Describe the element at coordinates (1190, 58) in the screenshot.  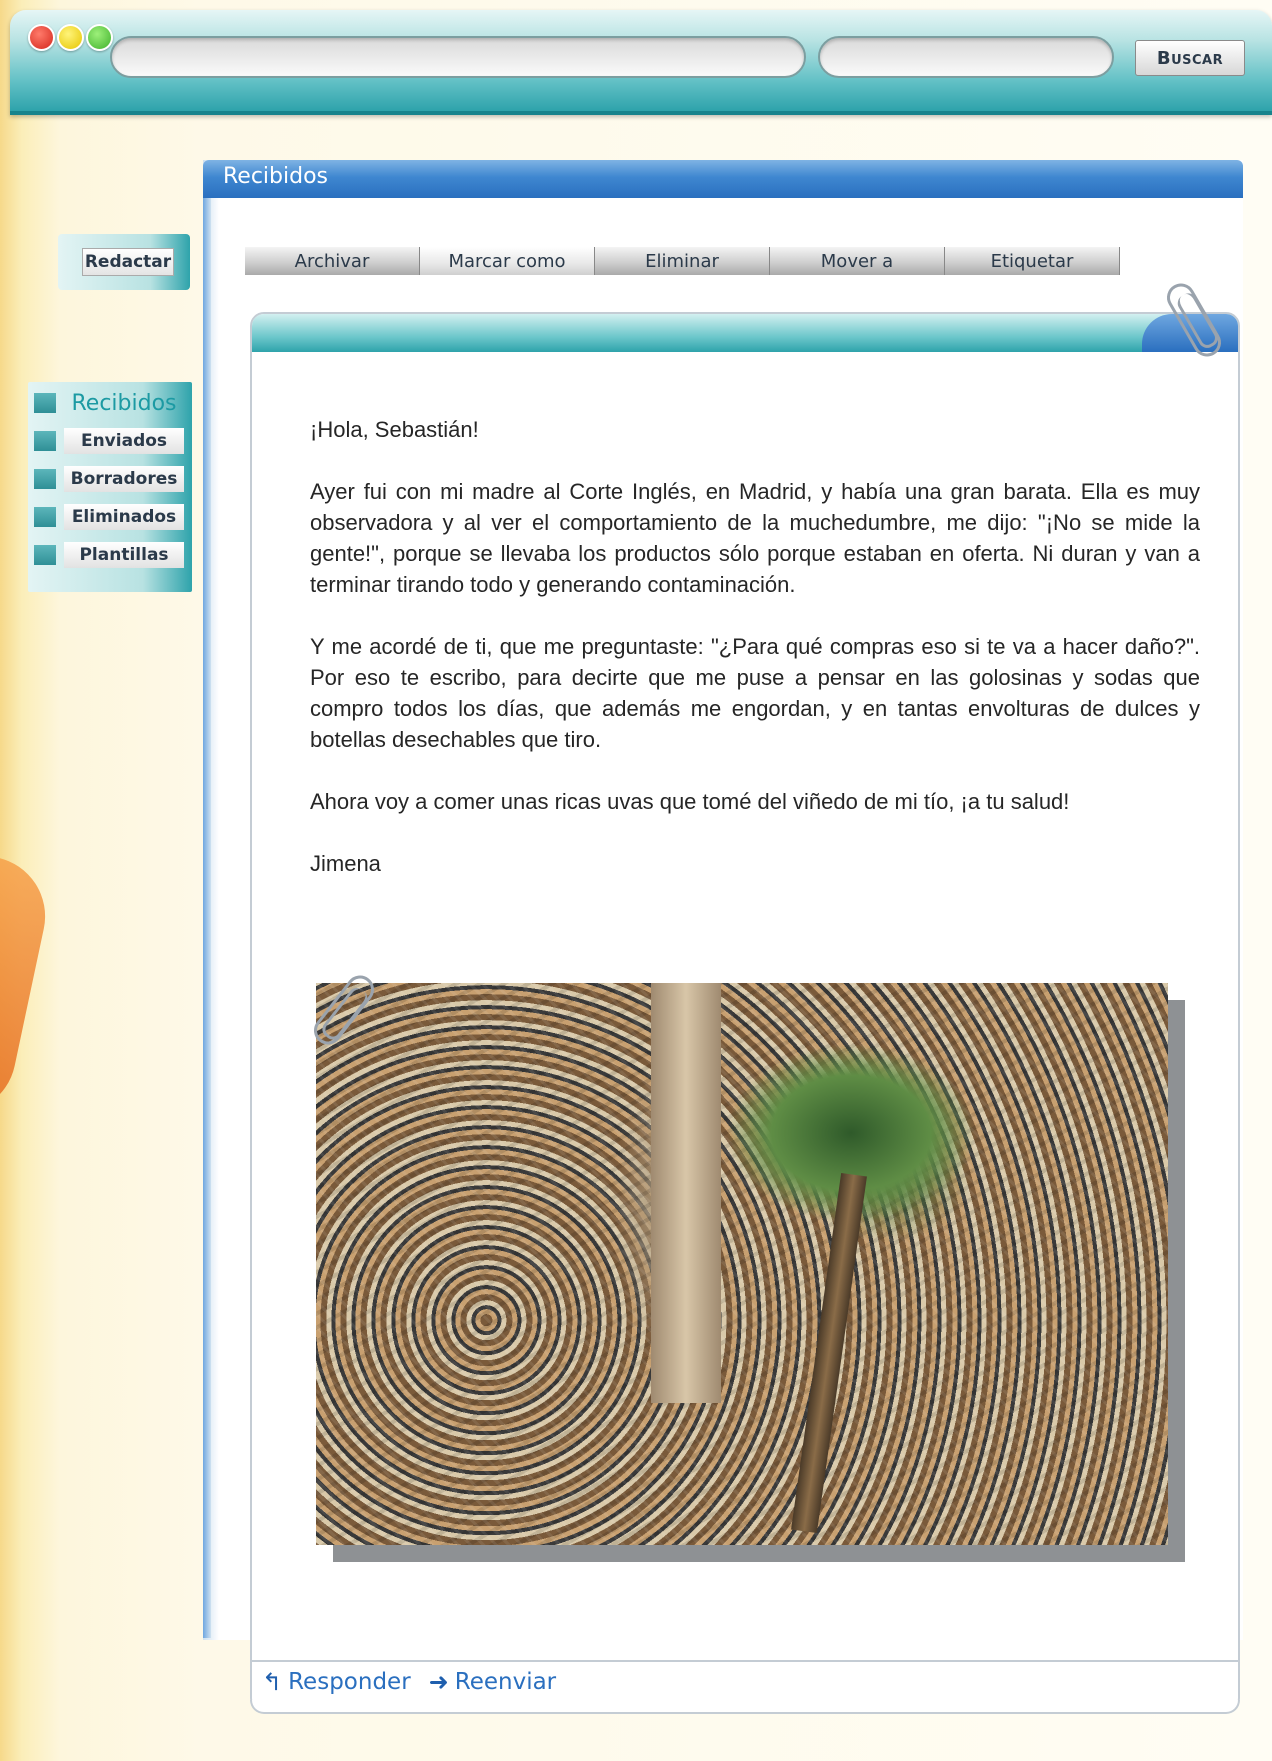
I see `search-button: Buscar` at that location.